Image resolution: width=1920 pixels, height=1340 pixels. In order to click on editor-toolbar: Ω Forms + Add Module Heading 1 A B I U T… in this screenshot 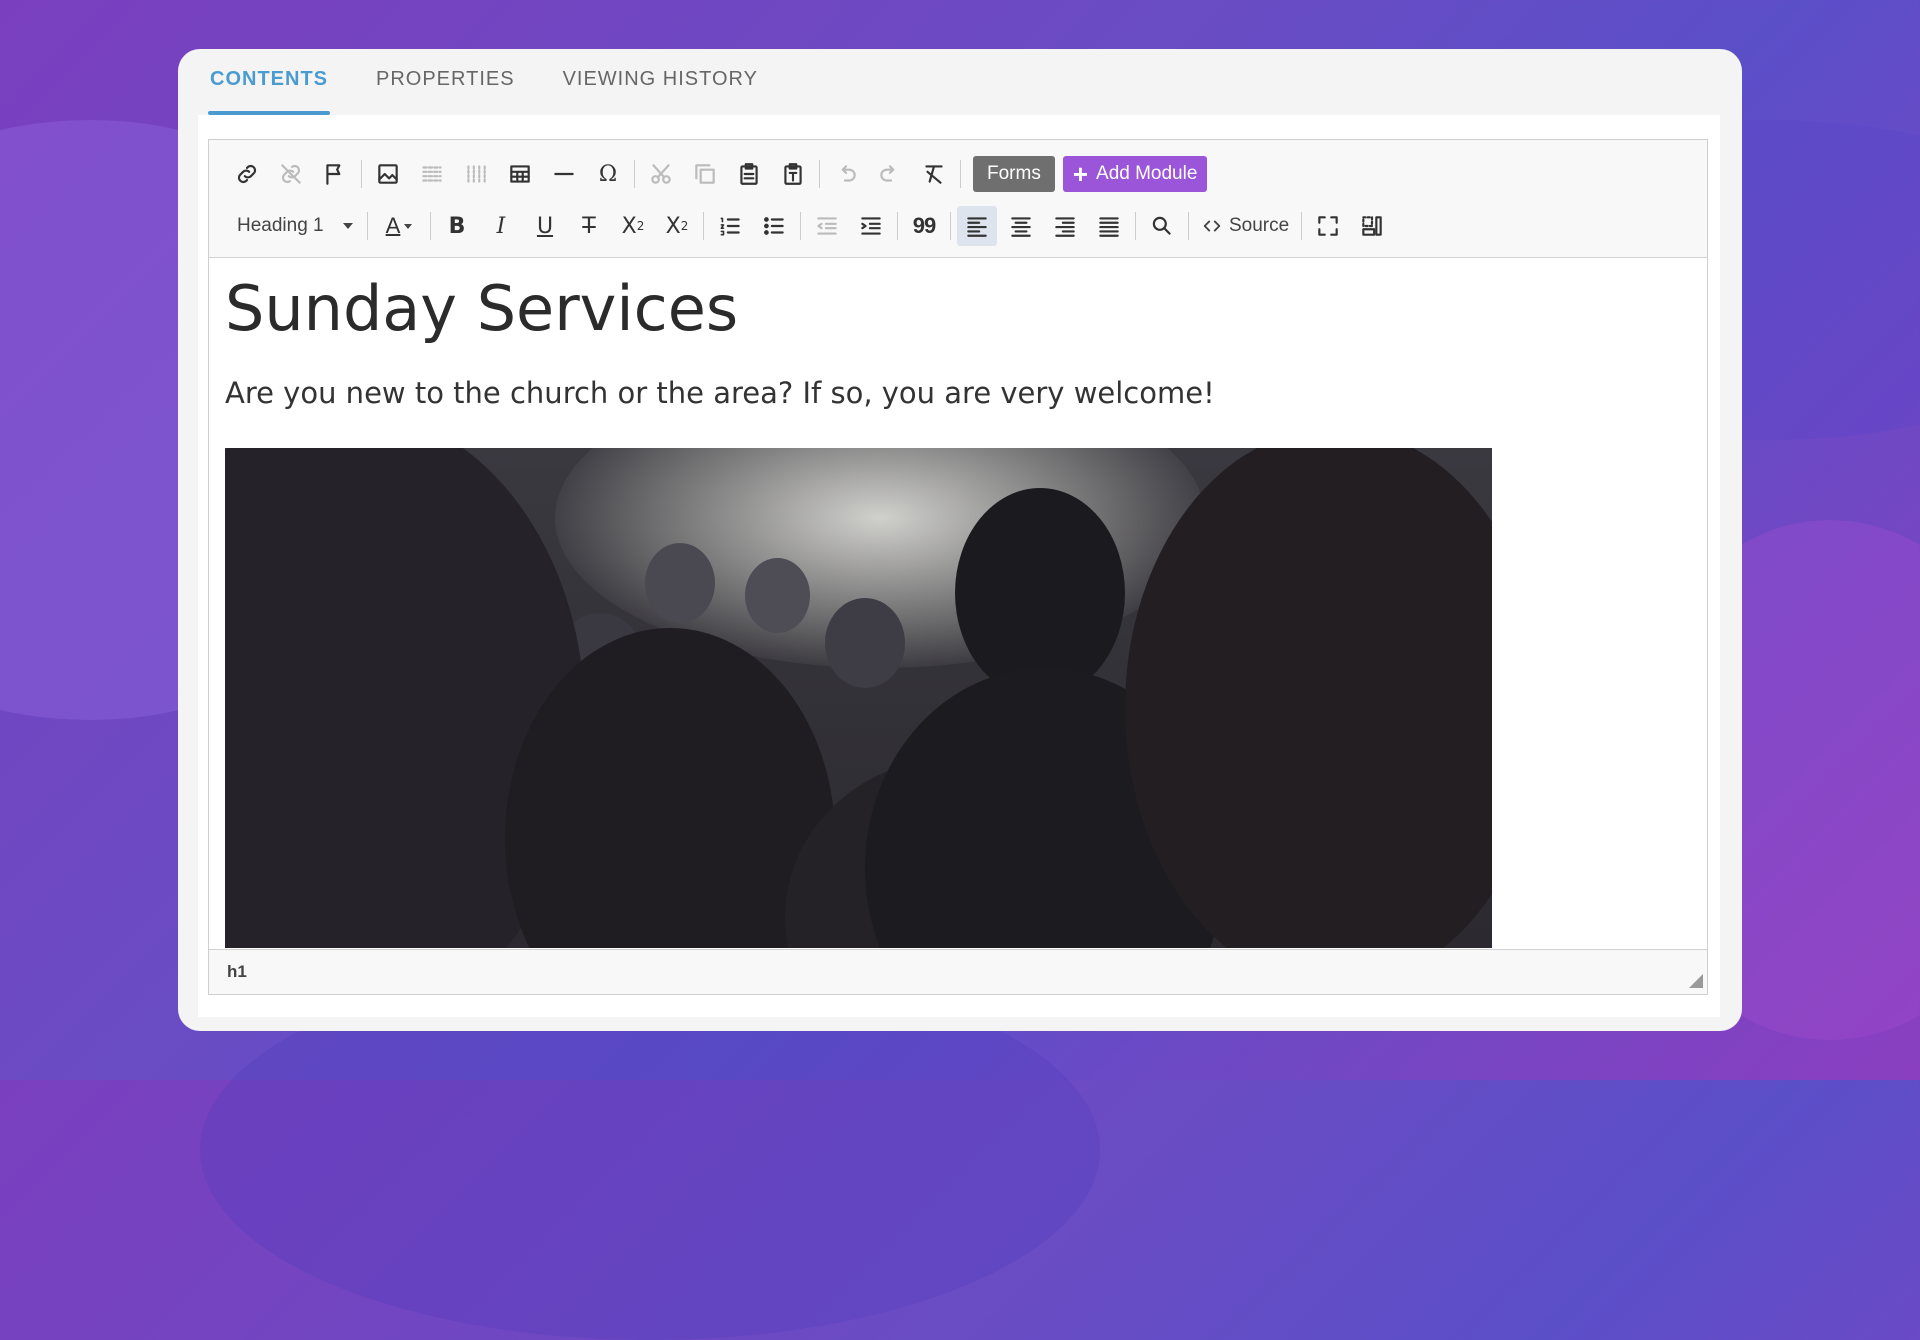, I will do `click(958, 199)`.